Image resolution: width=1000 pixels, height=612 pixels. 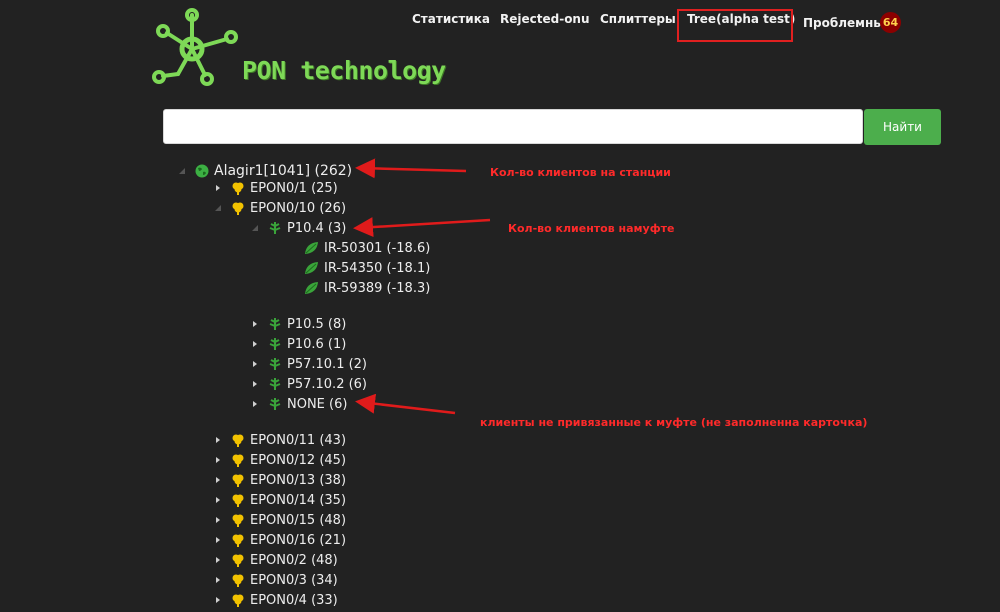 I want to click on tree-node-splitter: P57.10.2 (6), so click(x=308, y=384).